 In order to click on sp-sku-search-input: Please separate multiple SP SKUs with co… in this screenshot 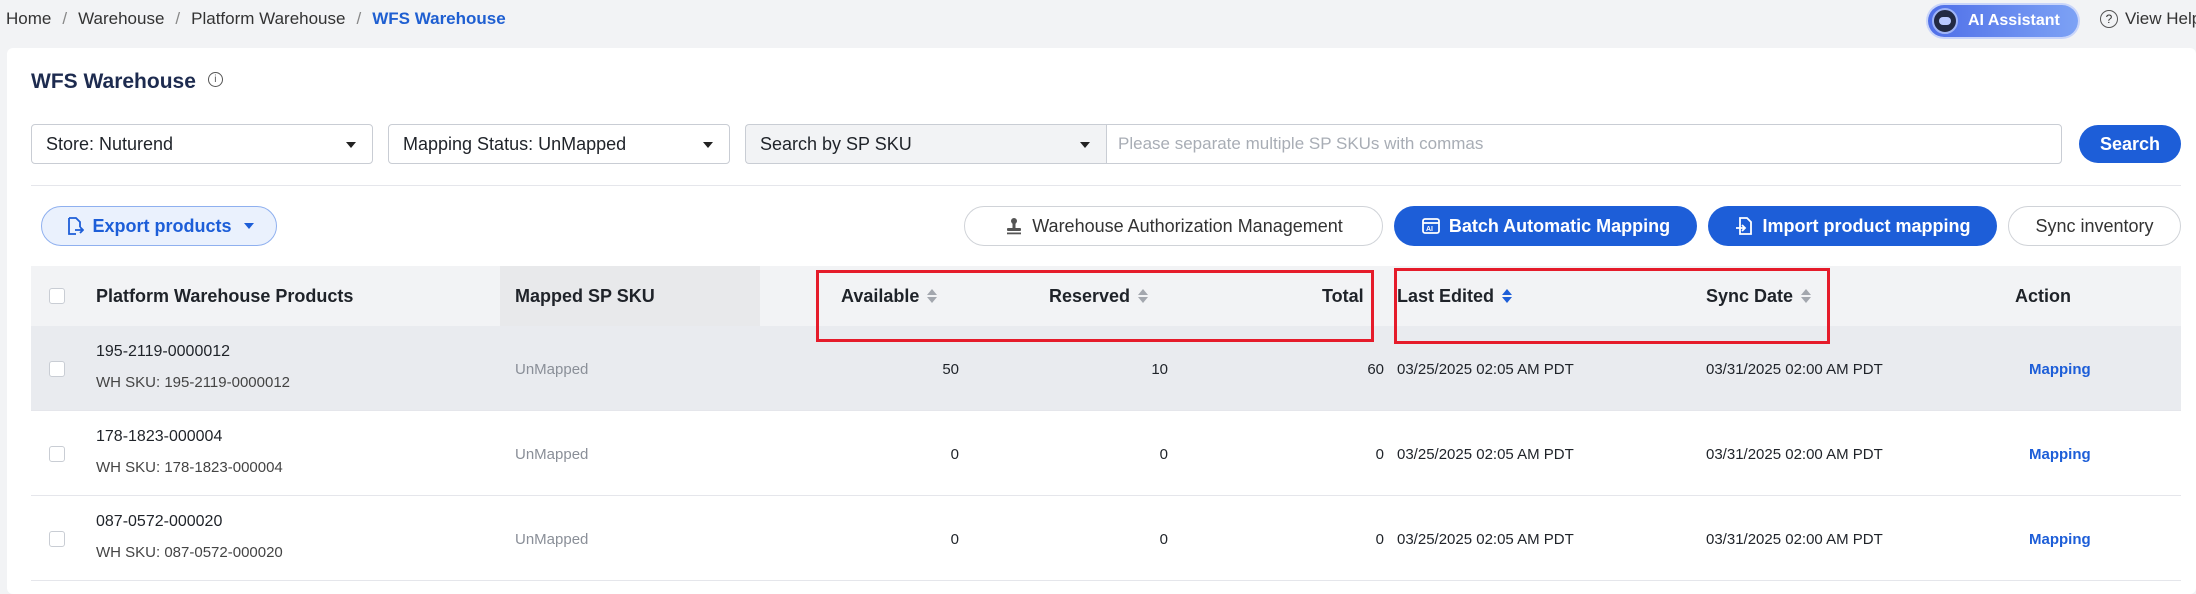, I will do `click(1584, 144)`.